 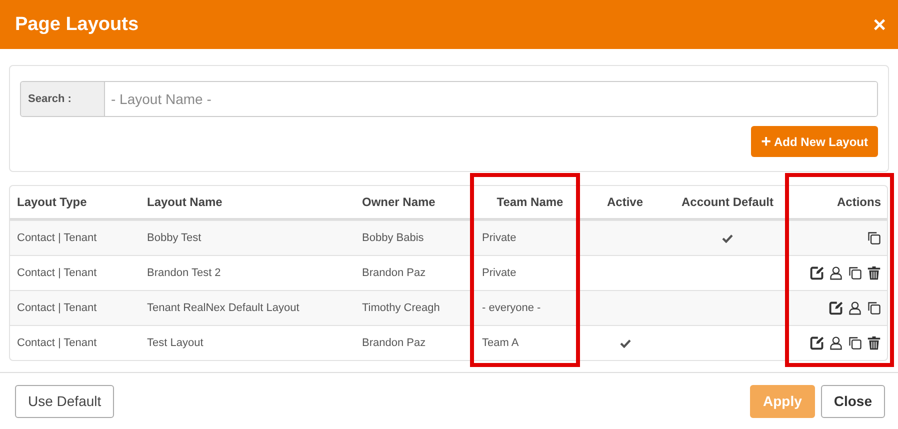 I want to click on column-header: Account Default, so click(x=727, y=202).